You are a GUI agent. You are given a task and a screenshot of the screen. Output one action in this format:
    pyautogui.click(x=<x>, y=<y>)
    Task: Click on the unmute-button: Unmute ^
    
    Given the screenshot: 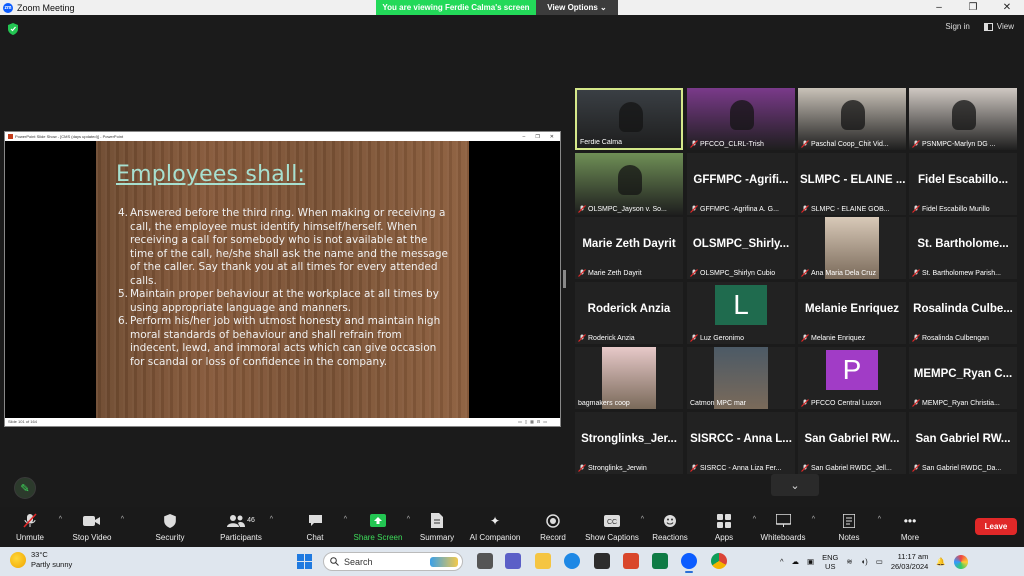 What is the action you would take?
    pyautogui.click(x=31, y=527)
    